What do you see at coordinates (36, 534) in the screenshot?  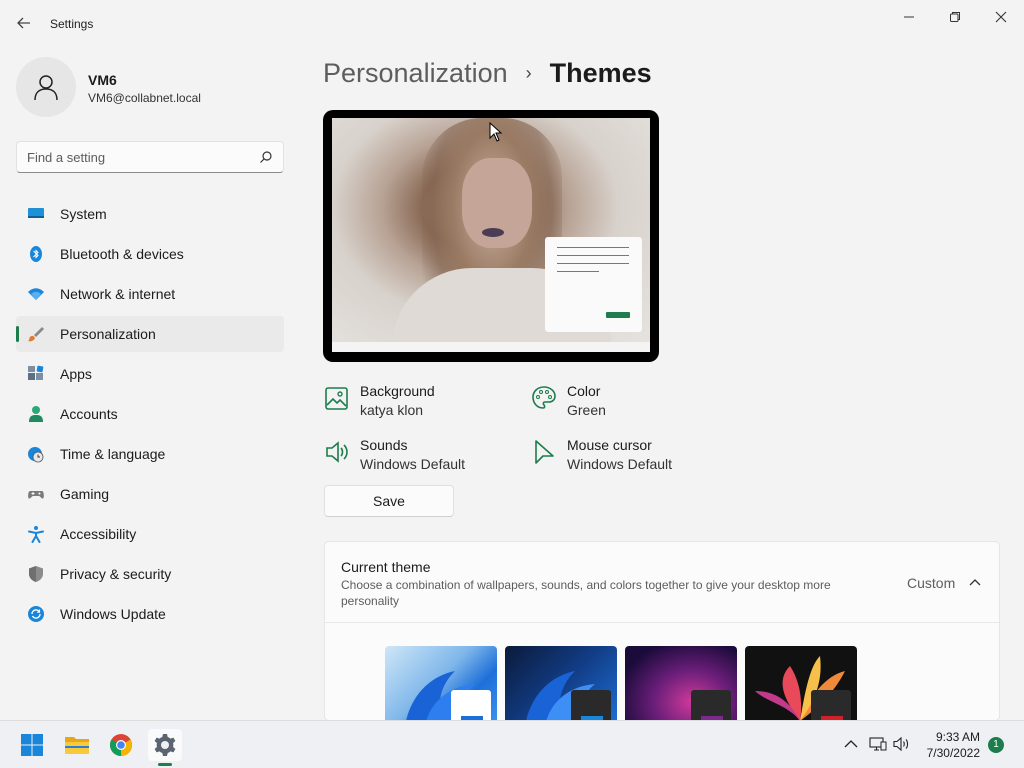 I see `accessibility-icon` at bounding box center [36, 534].